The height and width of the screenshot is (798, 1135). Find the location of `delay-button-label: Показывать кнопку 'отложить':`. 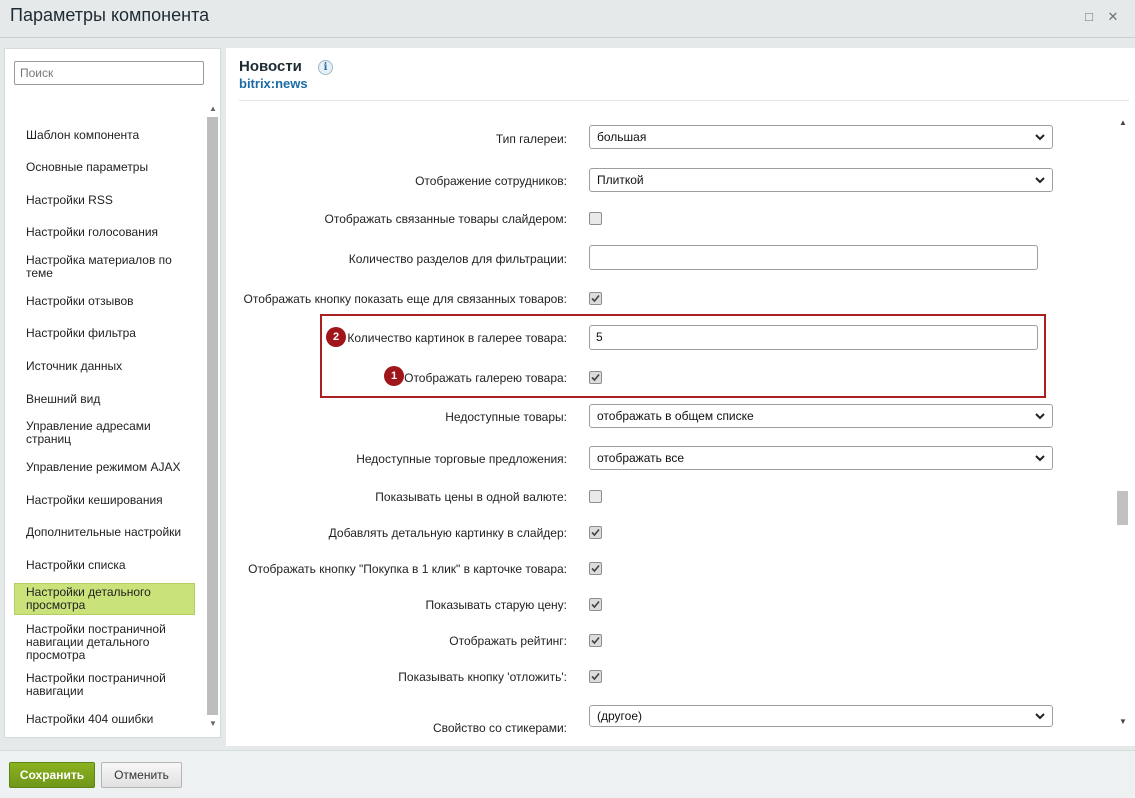

delay-button-label: Показывать кнопку 'отложить': is located at coordinates (482, 677).